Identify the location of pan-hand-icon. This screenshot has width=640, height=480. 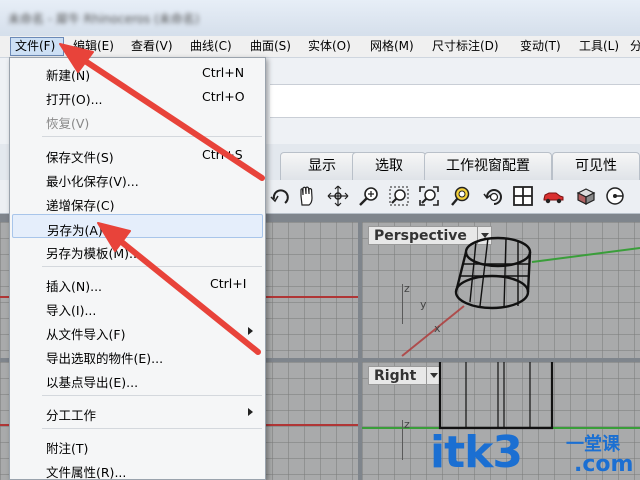
(307, 196).